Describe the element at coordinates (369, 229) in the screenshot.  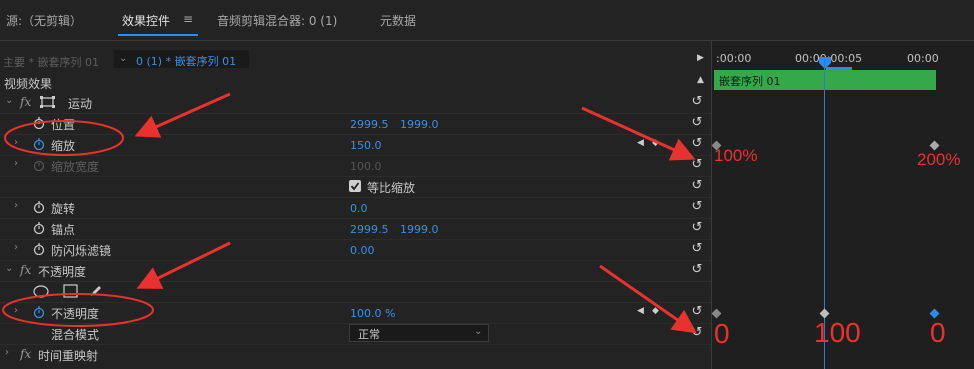
I see `anchor-x-value: 2999.5` at that location.